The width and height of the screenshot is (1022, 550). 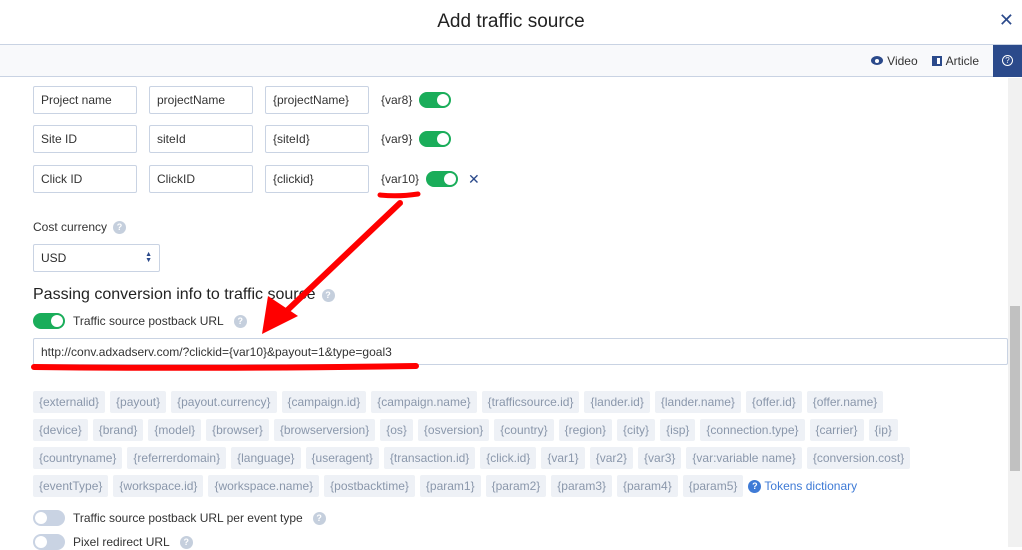 What do you see at coordinates (1015, 388) in the screenshot?
I see `scrollbar-thumb` at bounding box center [1015, 388].